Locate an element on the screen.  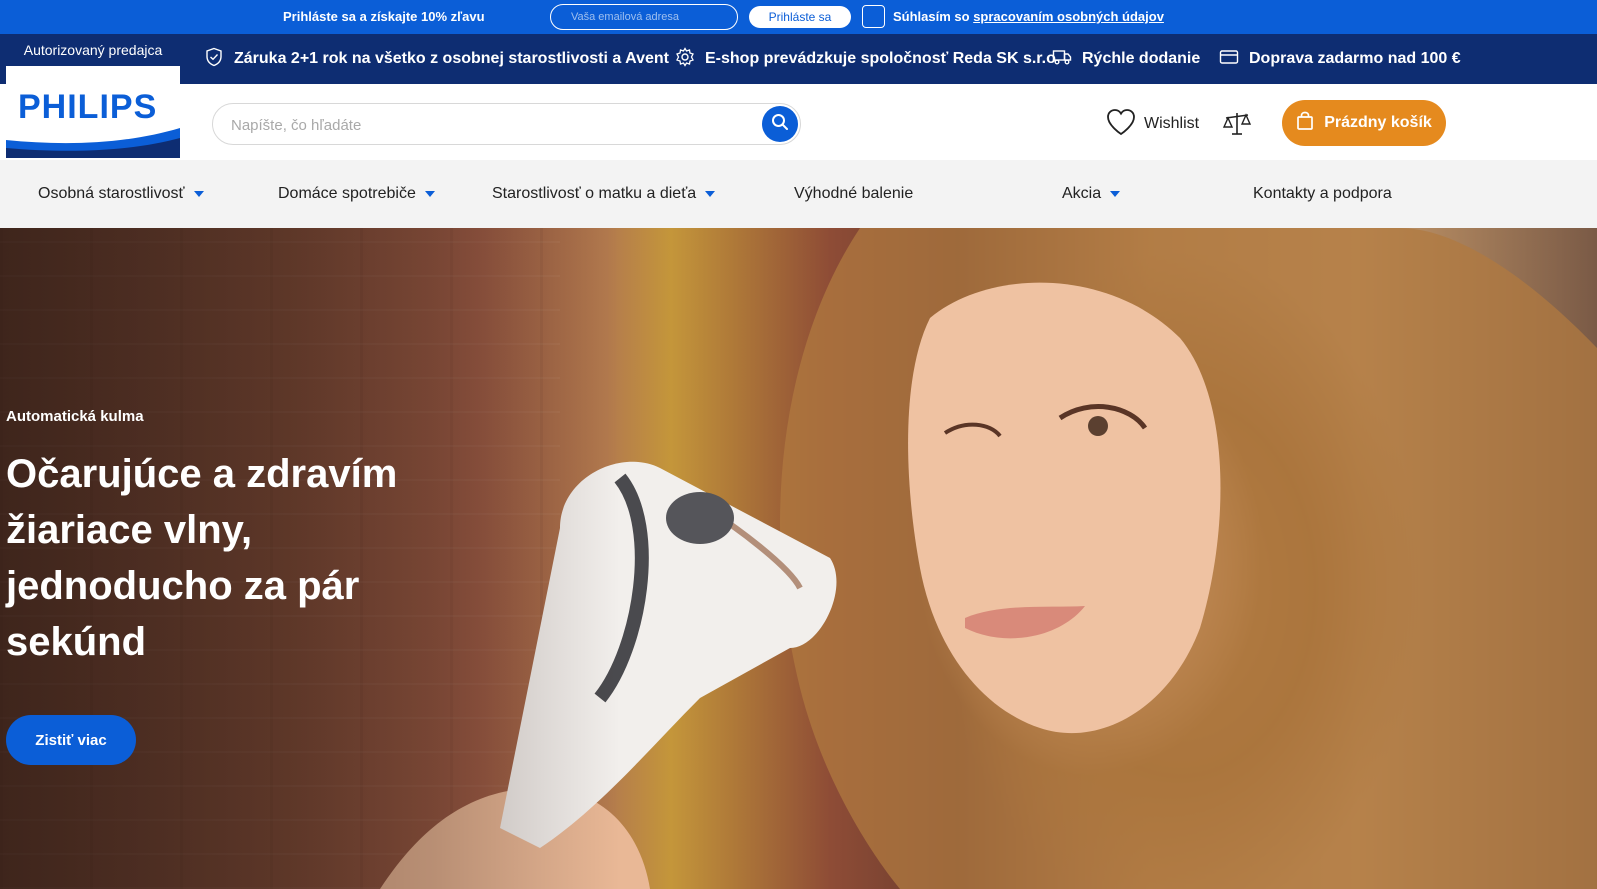
consent-prefix: Súhlasím so is located at coordinates (933, 16).